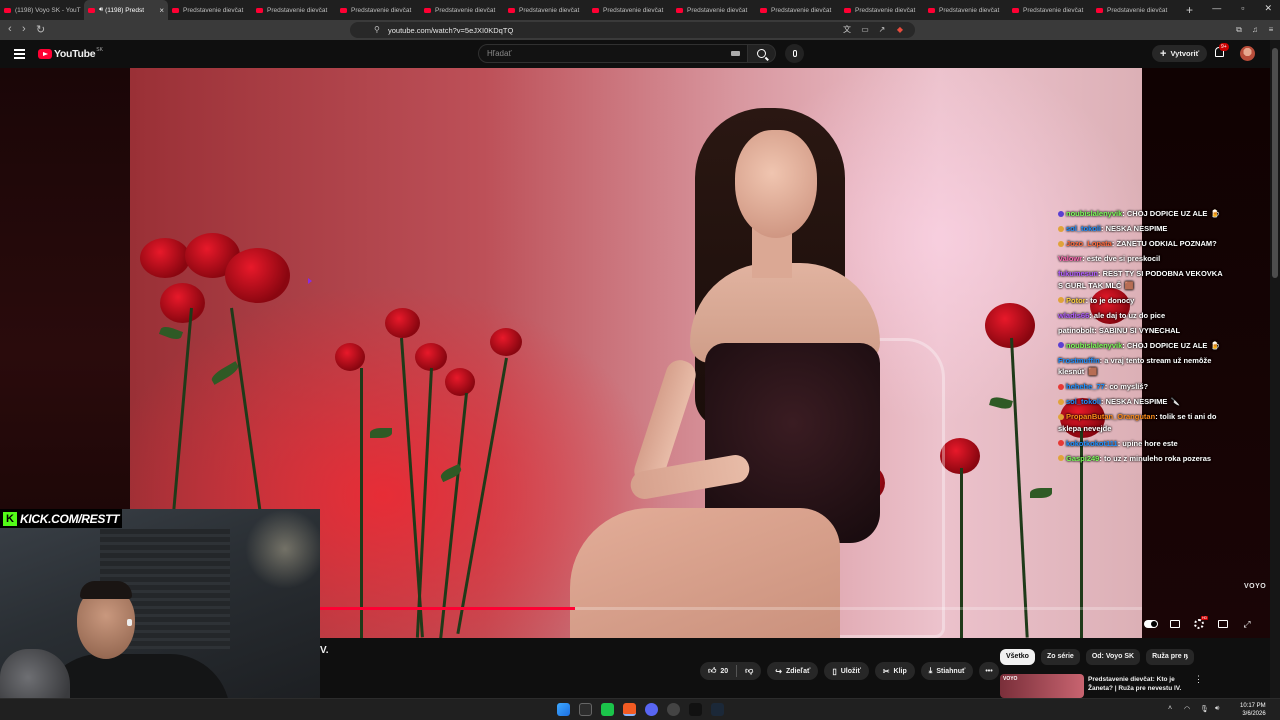 The image size is (1280, 720). I want to click on like-count: 20, so click(724, 671).